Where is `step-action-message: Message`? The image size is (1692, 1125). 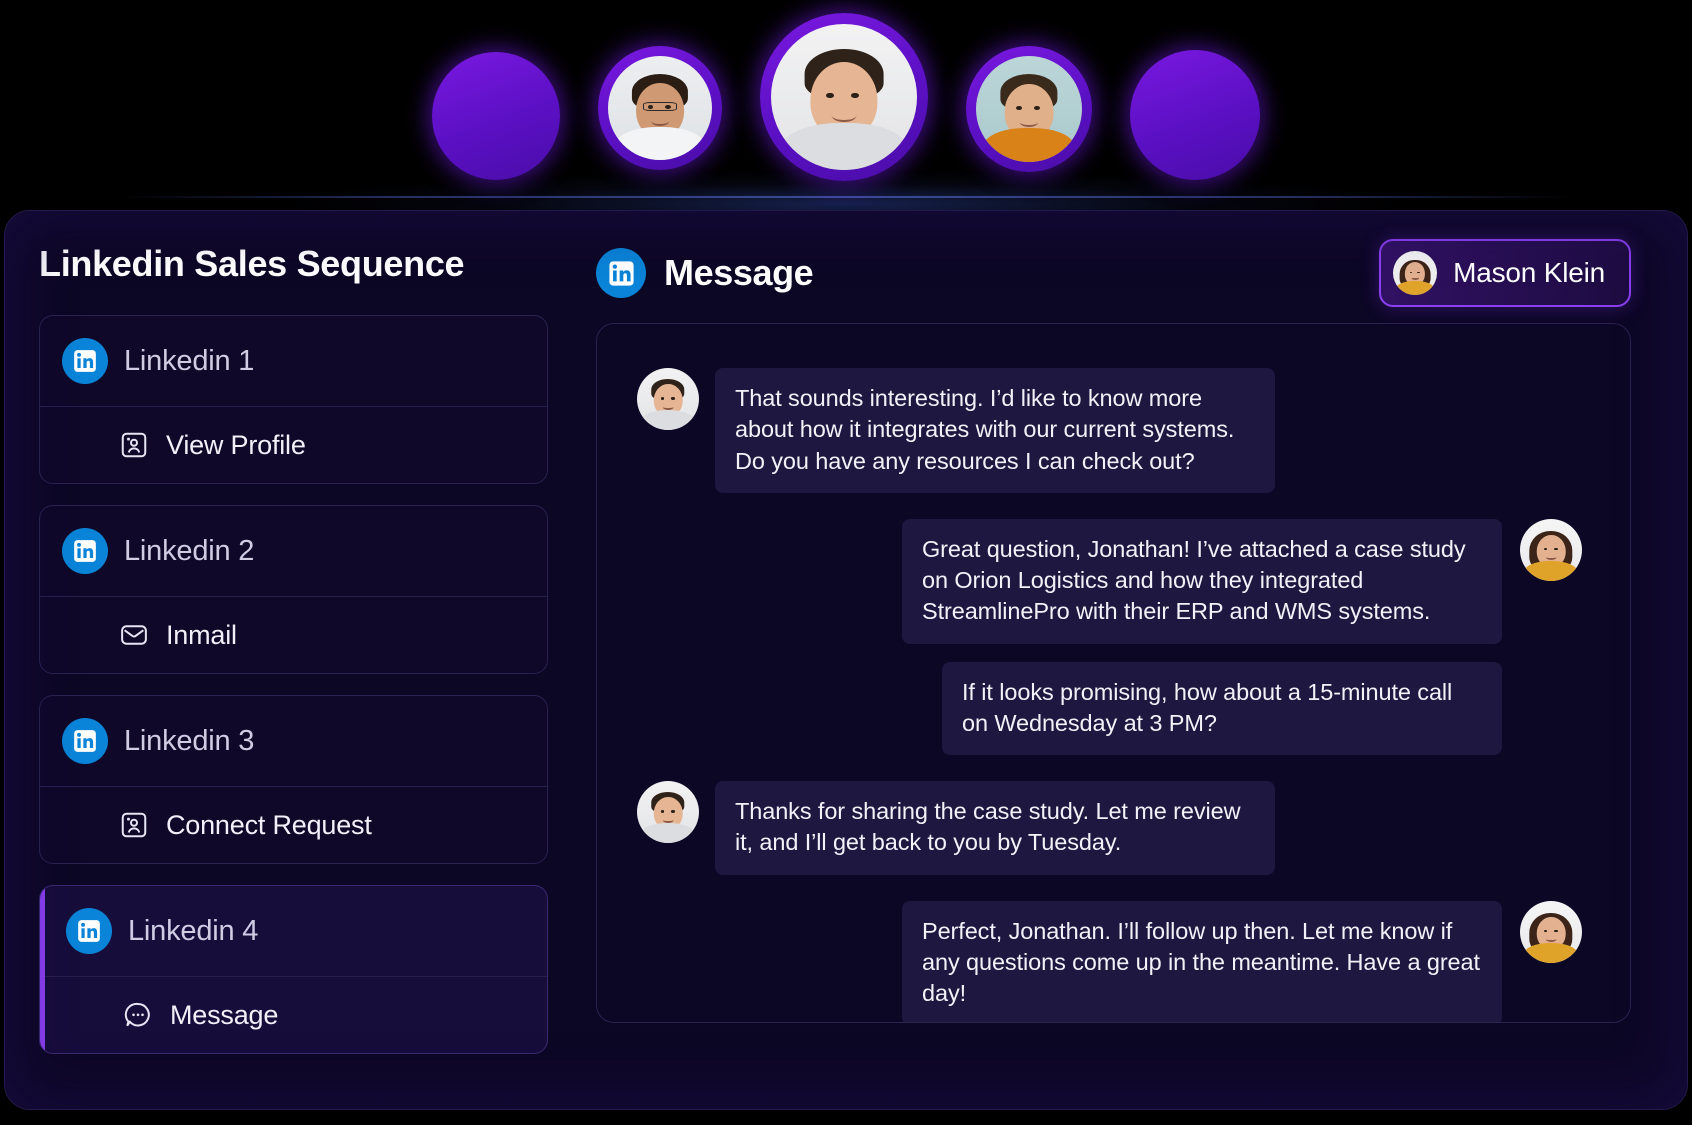 step-action-message: Message is located at coordinates (293, 1015).